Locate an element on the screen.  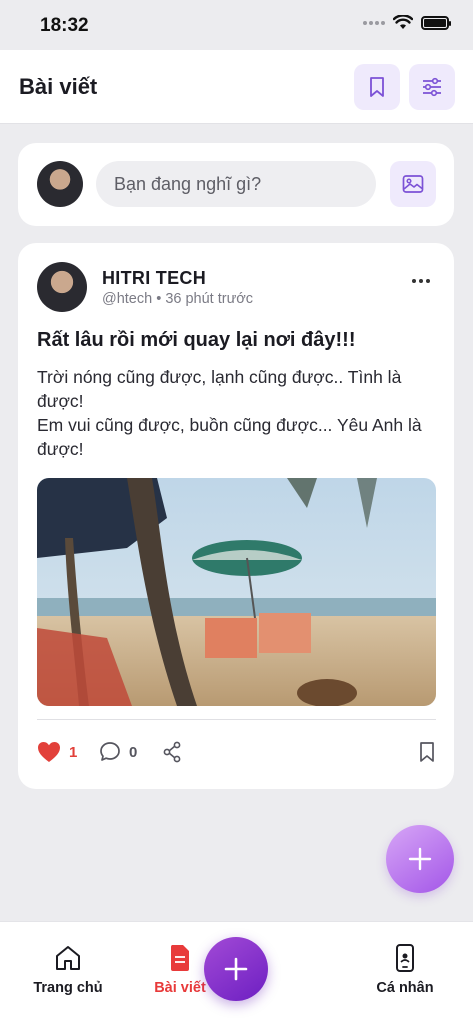
post-title: Rất lâu rồi mới quay lại nơi đây!!! is located at coordinates (196, 340).